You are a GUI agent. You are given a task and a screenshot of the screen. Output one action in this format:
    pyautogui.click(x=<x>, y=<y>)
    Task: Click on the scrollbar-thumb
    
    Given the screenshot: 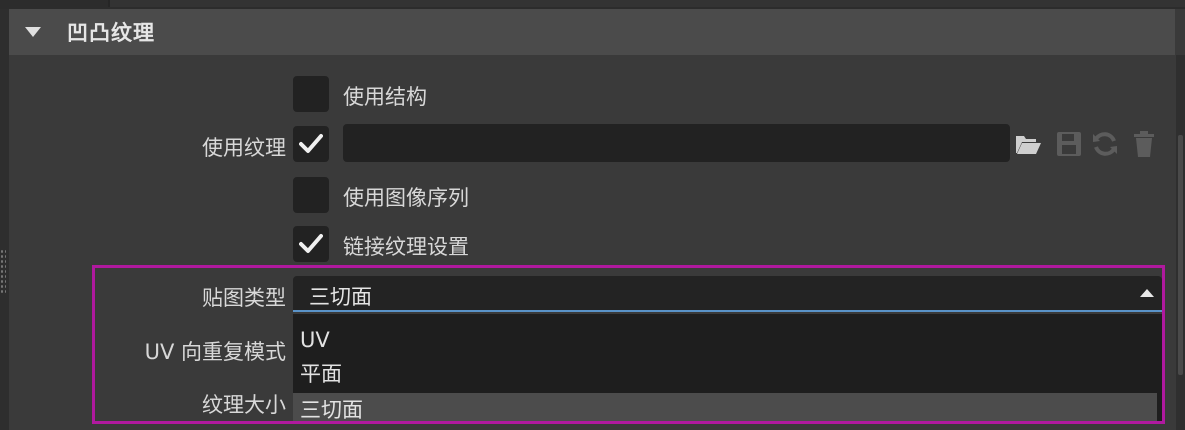 What is the action you would take?
    pyautogui.click(x=1180, y=255)
    